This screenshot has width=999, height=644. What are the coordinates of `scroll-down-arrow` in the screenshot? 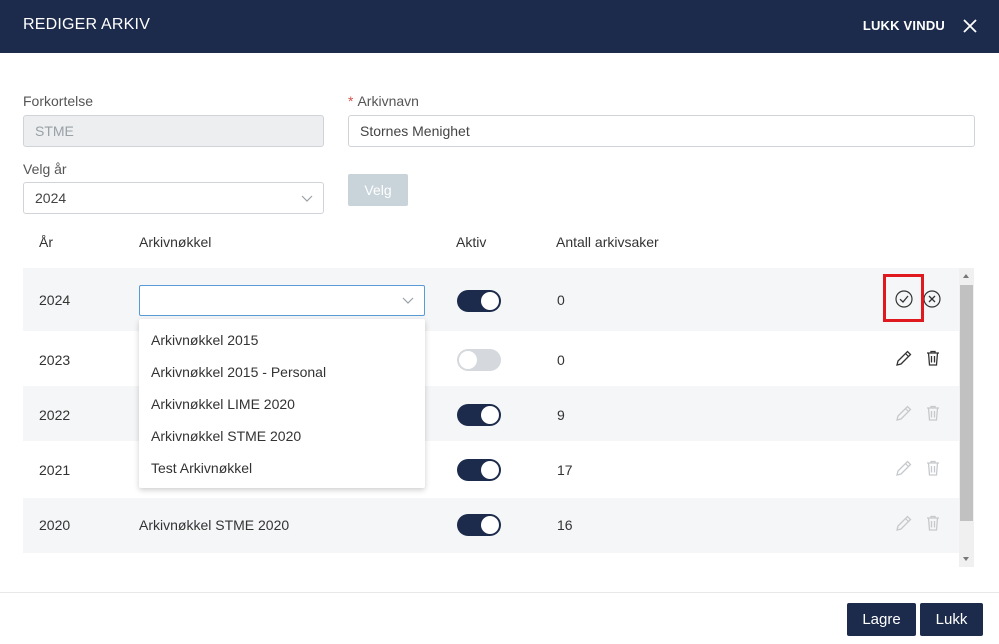 It's located at (966, 559).